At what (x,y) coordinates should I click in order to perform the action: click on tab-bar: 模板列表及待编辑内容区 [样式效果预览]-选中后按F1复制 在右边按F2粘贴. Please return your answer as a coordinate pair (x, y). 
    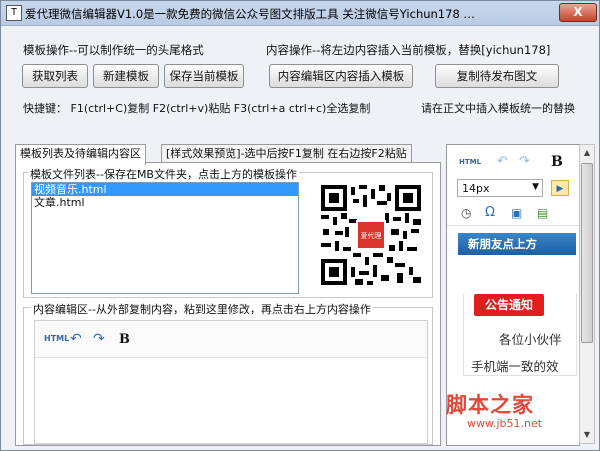
    Looking at the image, I should click on (227, 154).